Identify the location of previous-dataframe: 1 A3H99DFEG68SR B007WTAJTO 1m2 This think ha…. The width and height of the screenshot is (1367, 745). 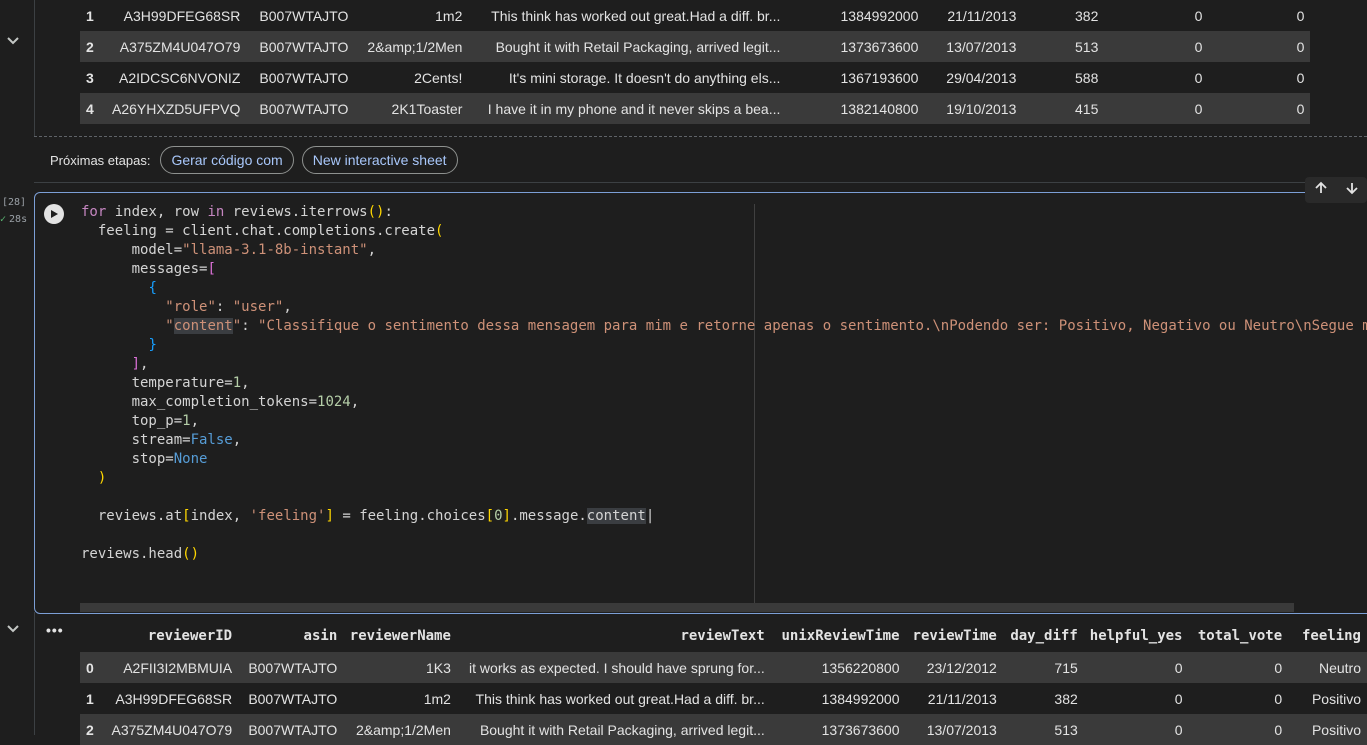
(695, 62).